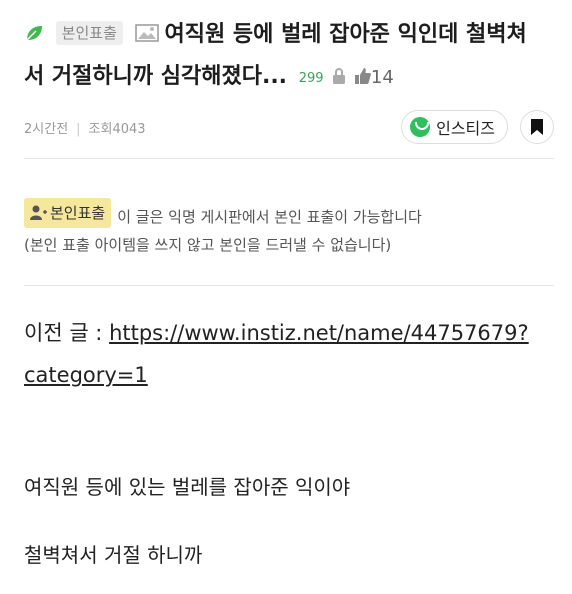  I want to click on picture-icon, so click(146, 33).